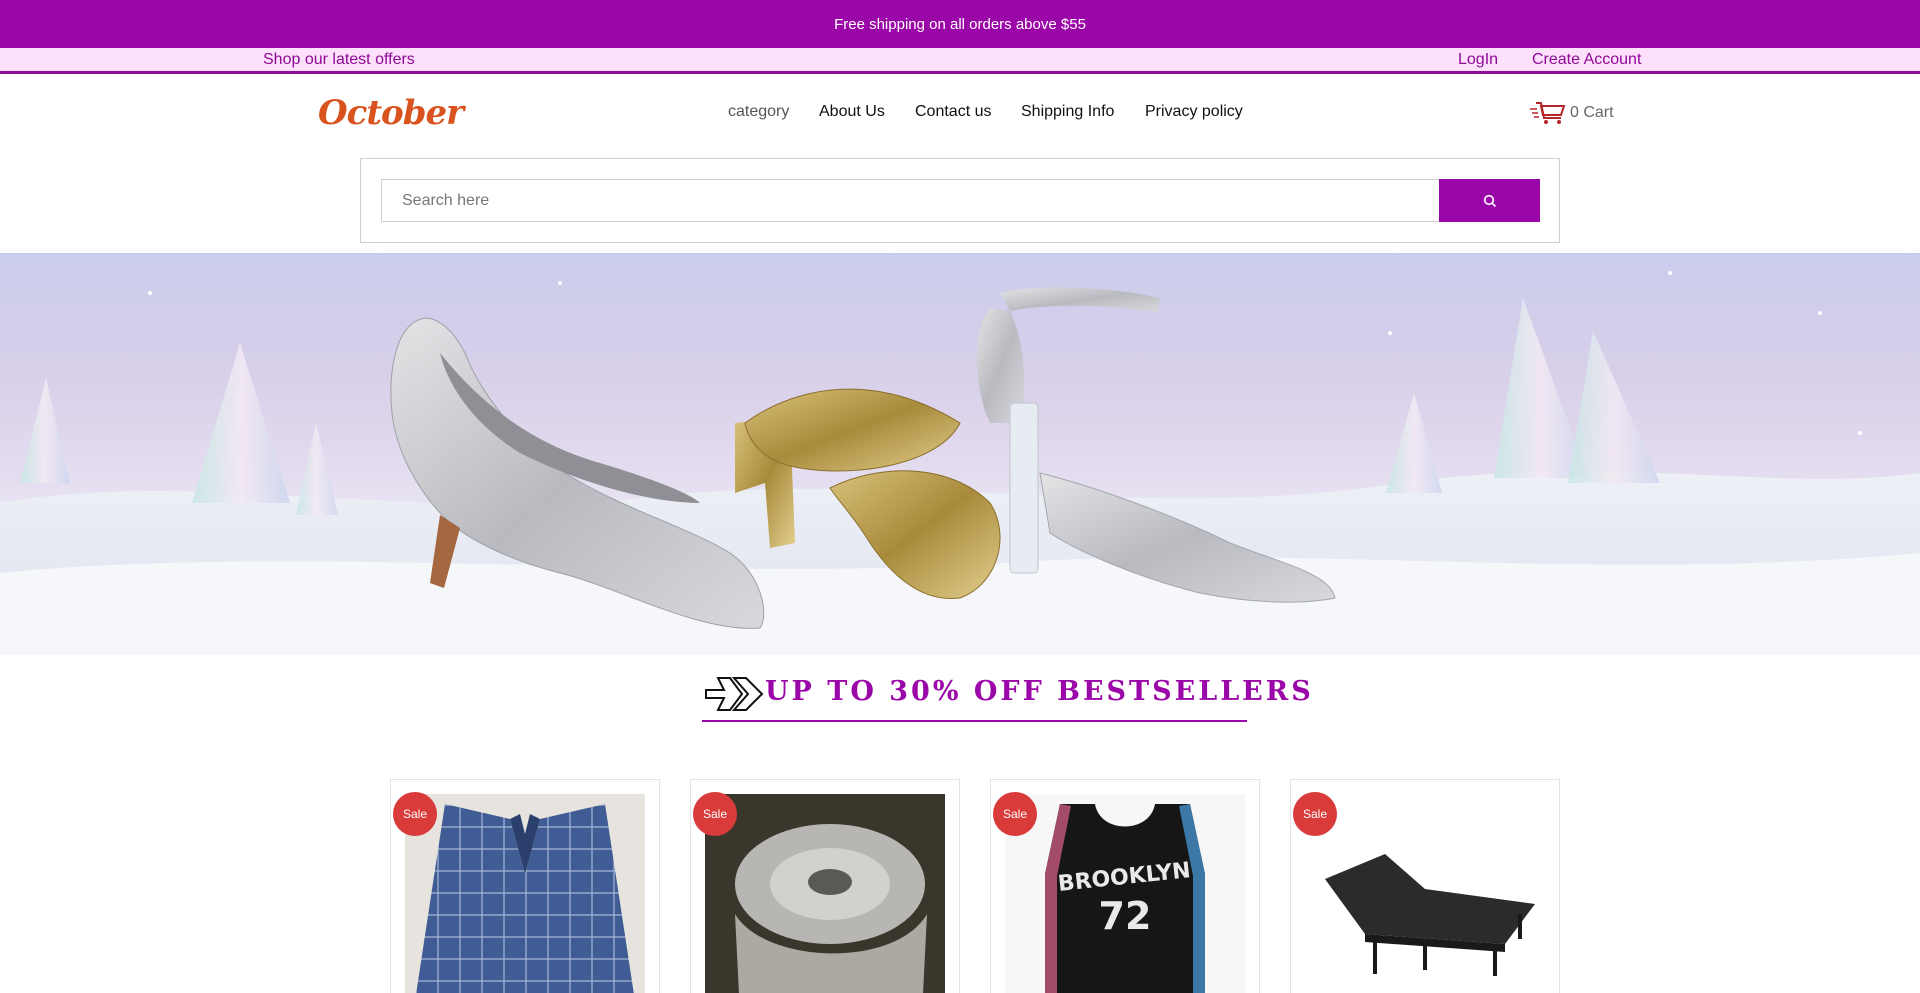 The image size is (1920, 993). What do you see at coordinates (1478, 60) in the screenshot?
I see `login-link: LogIn` at bounding box center [1478, 60].